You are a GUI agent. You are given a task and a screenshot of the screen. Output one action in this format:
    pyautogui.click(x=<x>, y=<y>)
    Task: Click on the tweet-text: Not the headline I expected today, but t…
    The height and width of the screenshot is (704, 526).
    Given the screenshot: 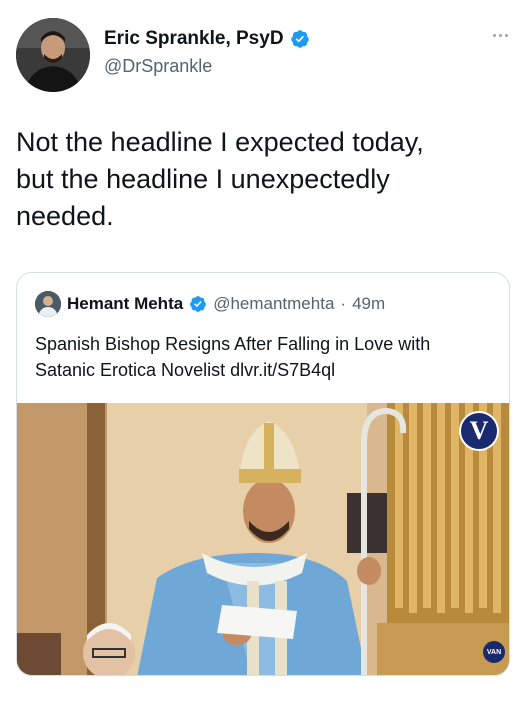 What is the action you would take?
    pyautogui.click(x=220, y=179)
    